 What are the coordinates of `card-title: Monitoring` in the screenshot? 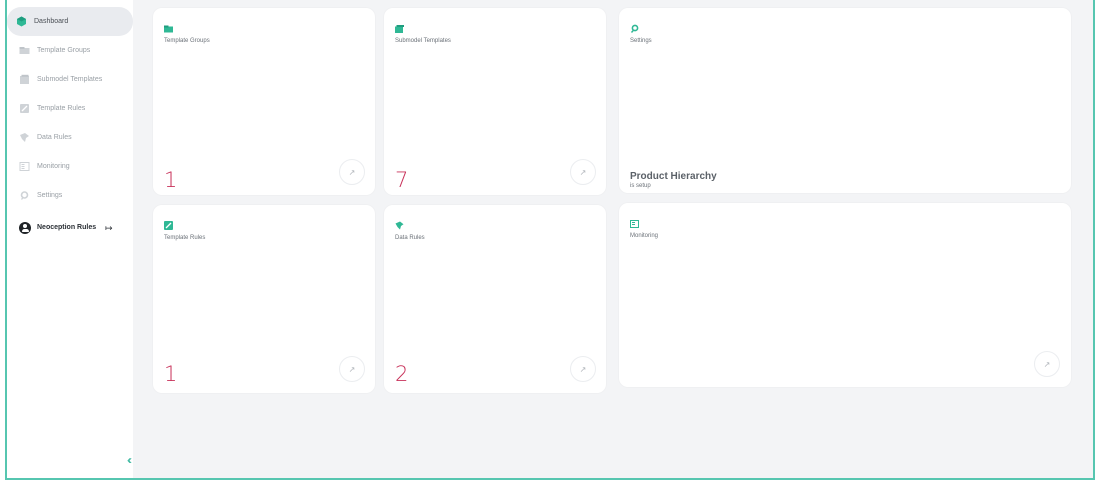 It's located at (644, 236).